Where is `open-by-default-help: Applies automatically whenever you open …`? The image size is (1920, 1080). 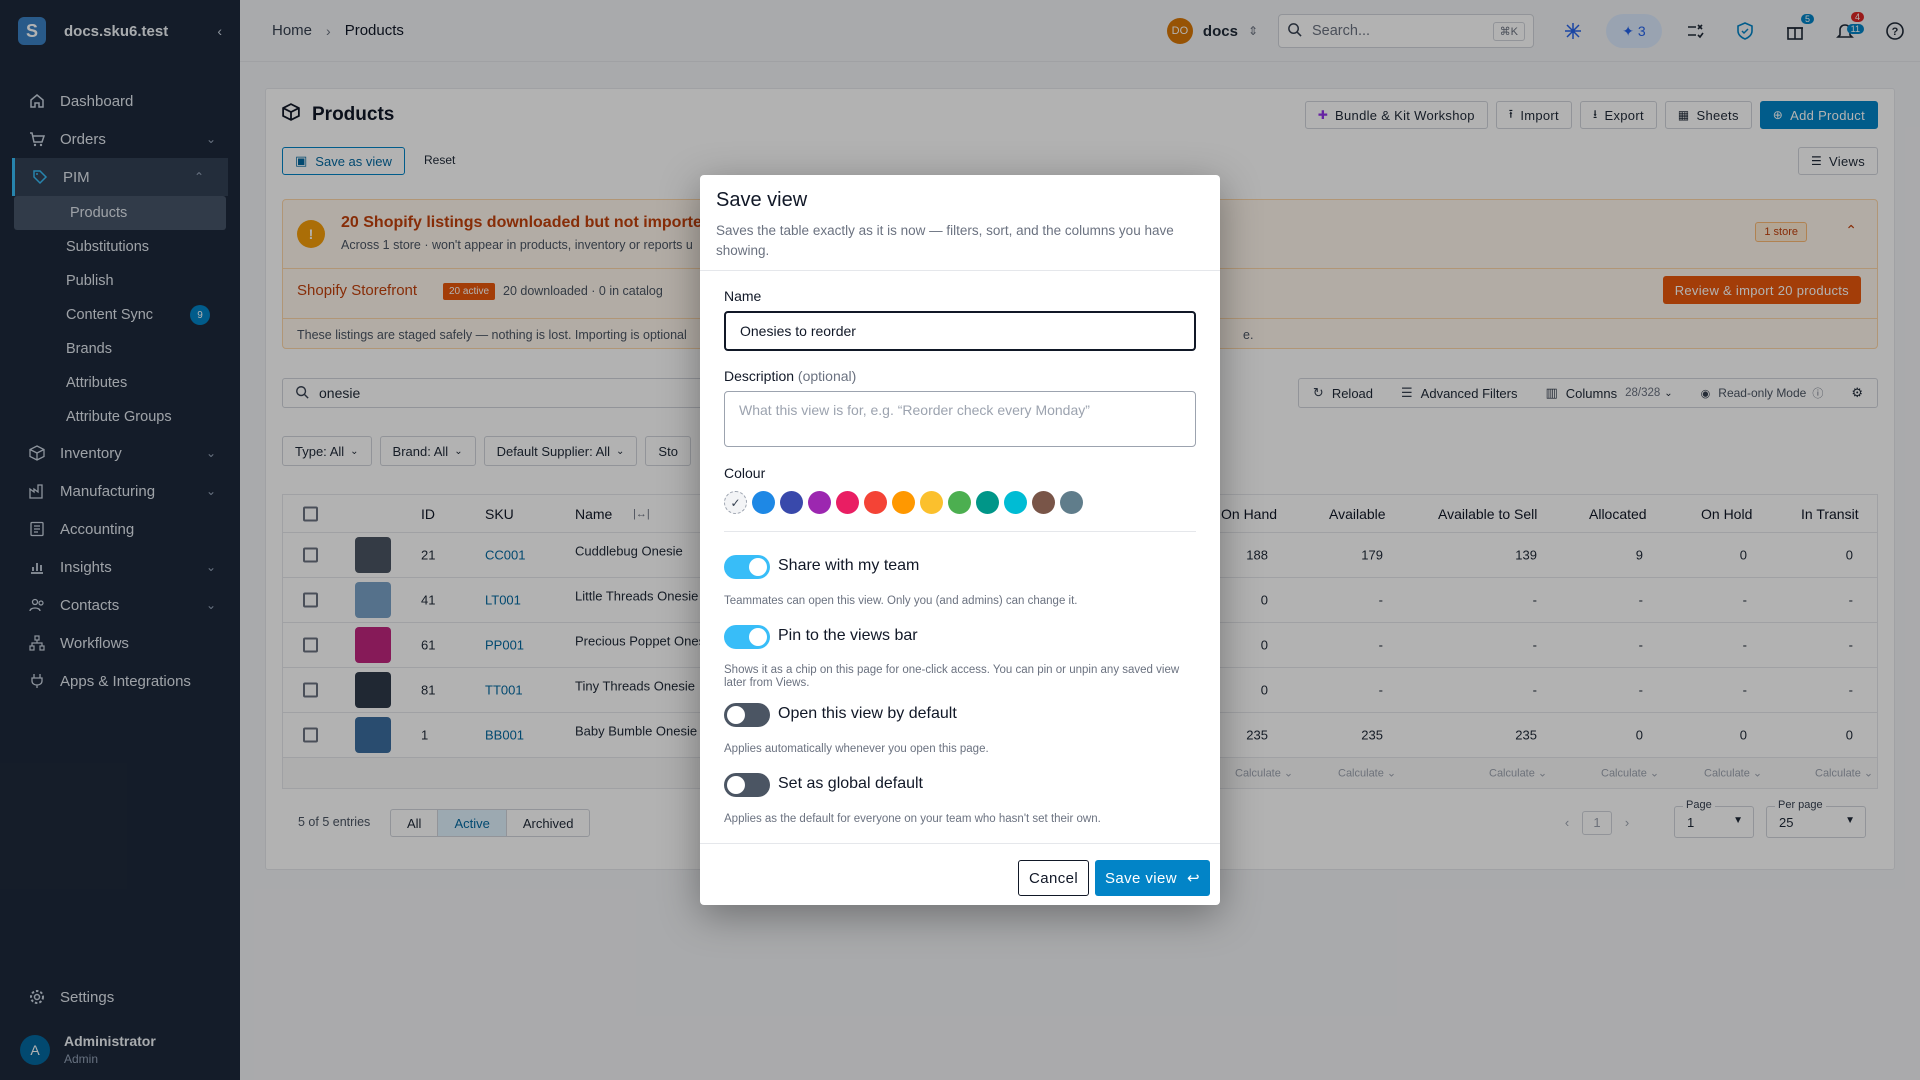
open-by-default-help: Applies automatically whenever you open … is located at coordinates (856, 749).